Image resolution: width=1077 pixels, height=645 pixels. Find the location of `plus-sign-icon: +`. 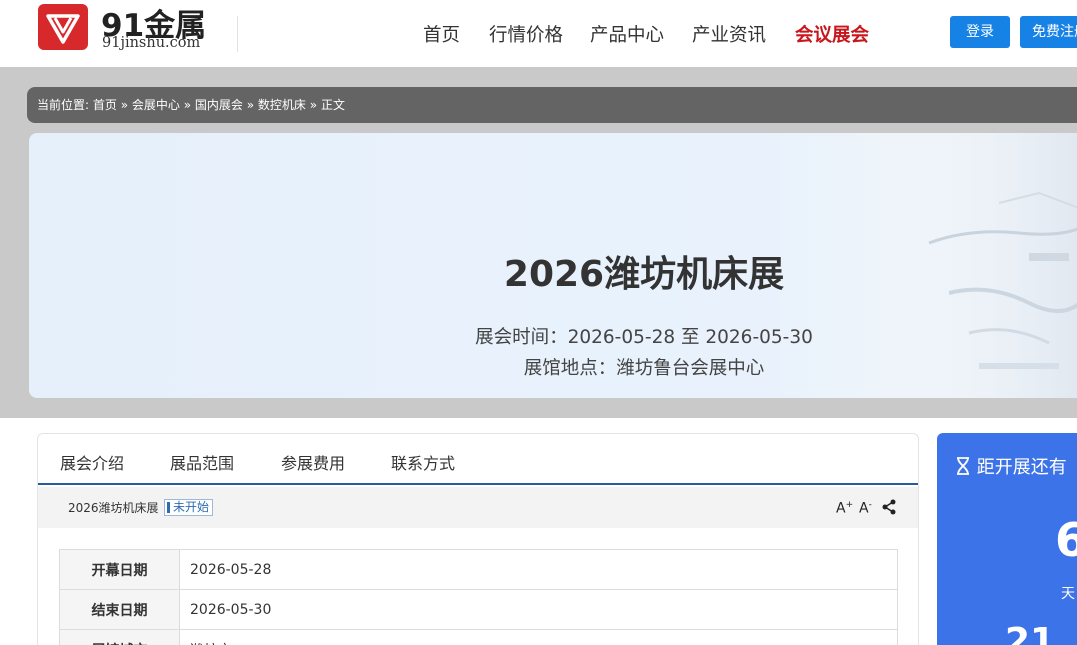

plus-sign-icon: + is located at coordinates (849, 505).